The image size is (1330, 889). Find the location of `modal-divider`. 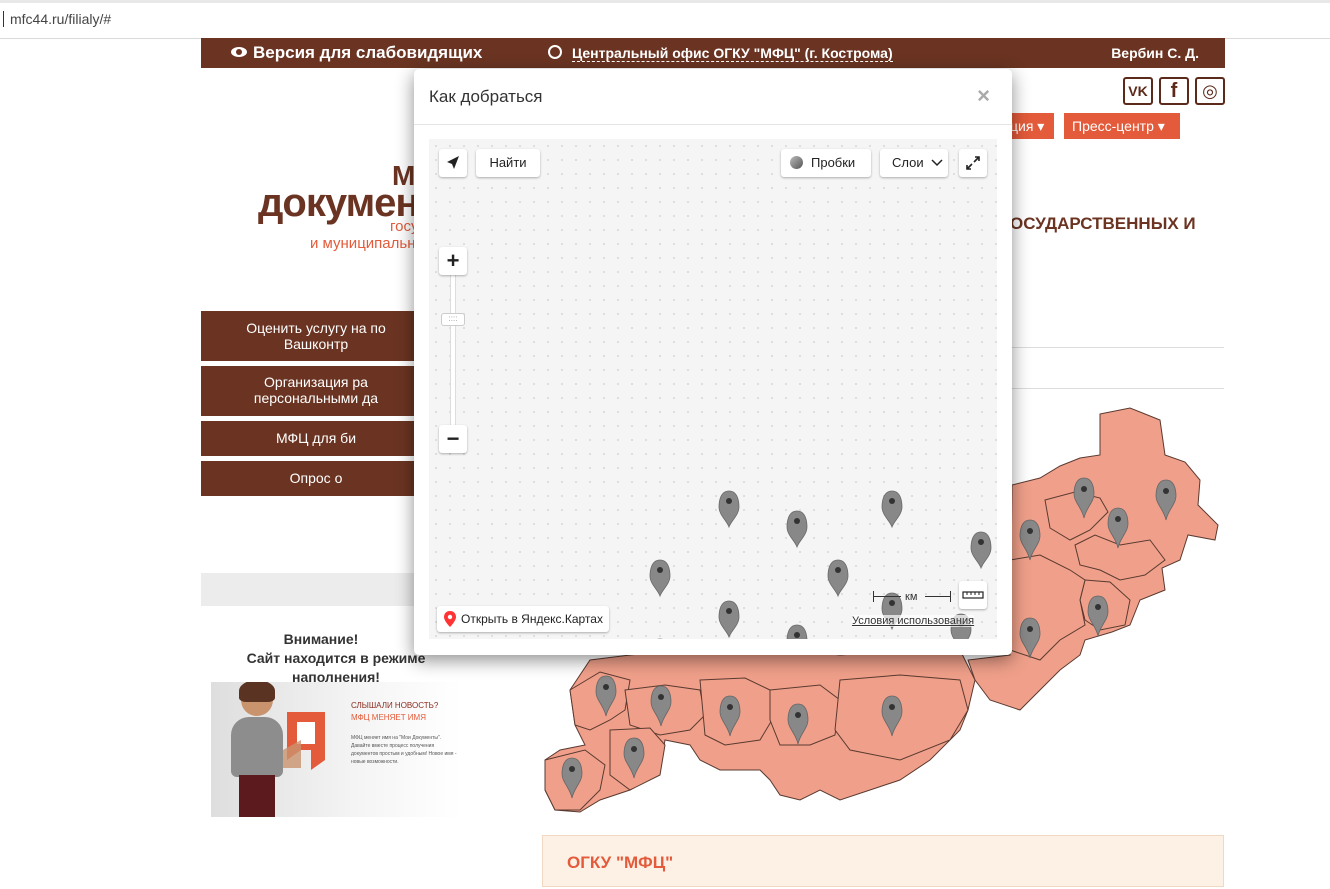

modal-divider is located at coordinates (713, 124).